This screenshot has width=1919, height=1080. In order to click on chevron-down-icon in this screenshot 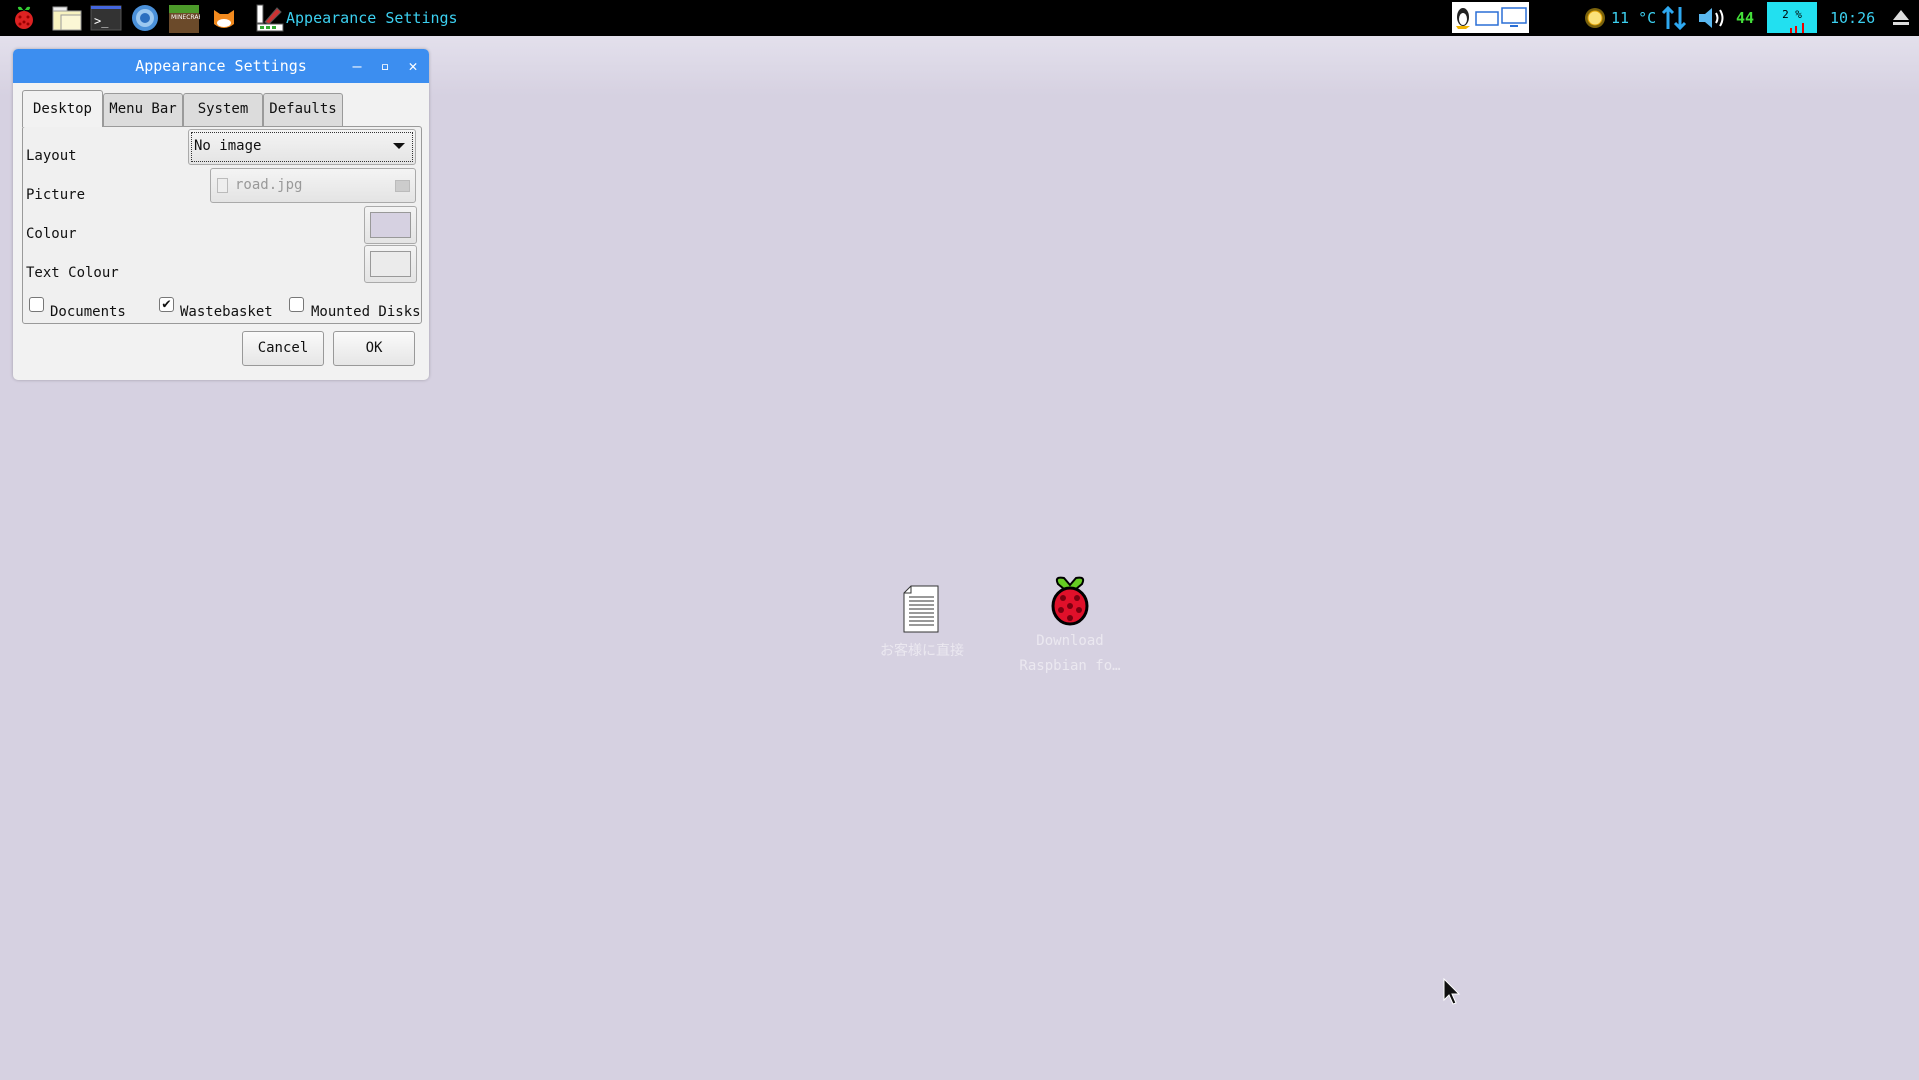, I will do `click(399, 146)`.